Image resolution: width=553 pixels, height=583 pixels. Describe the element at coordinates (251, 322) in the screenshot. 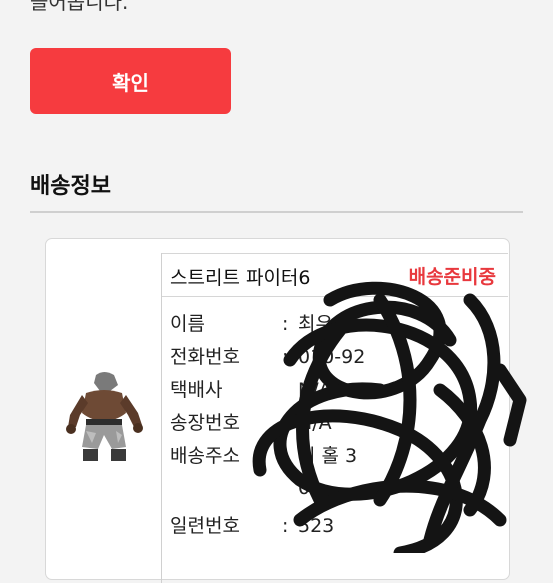

I see `field-name: 이름: 최우` at that location.